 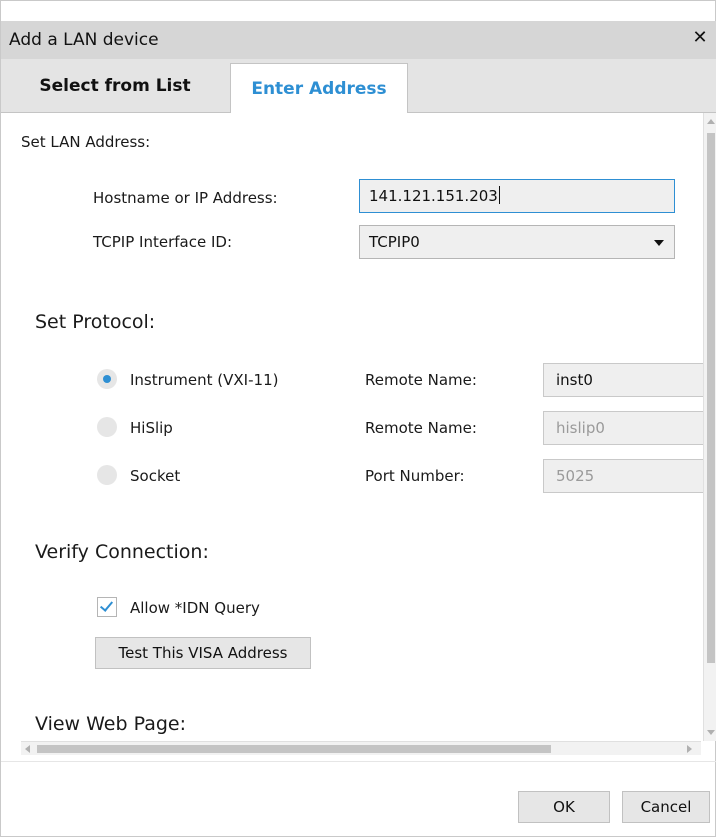 I want to click on checkmark-icon, so click(x=106, y=605).